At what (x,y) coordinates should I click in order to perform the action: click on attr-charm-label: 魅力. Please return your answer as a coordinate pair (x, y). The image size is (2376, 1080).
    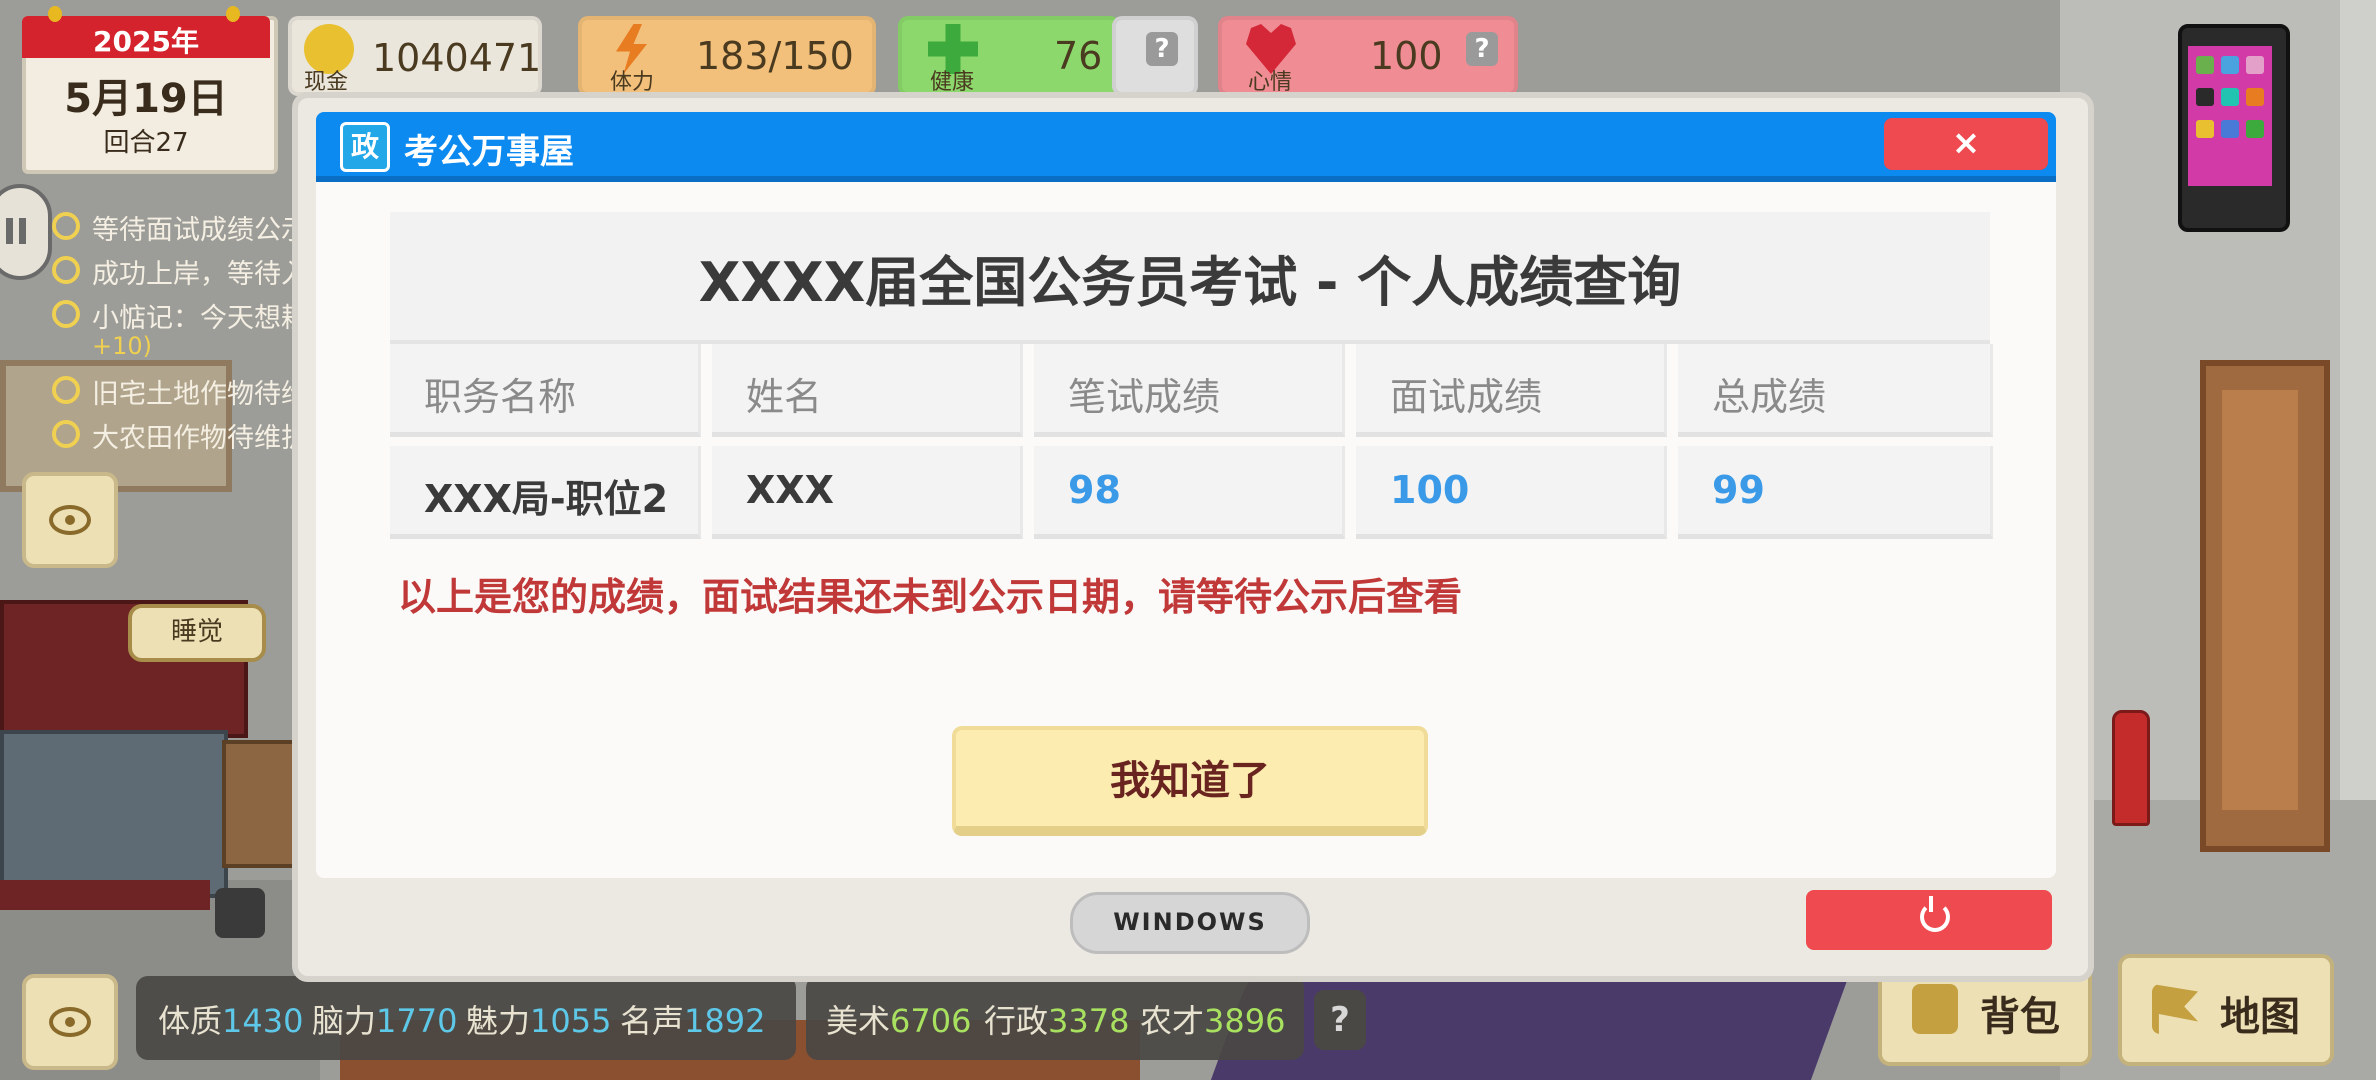
    Looking at the image, I should click on (498, 1021).